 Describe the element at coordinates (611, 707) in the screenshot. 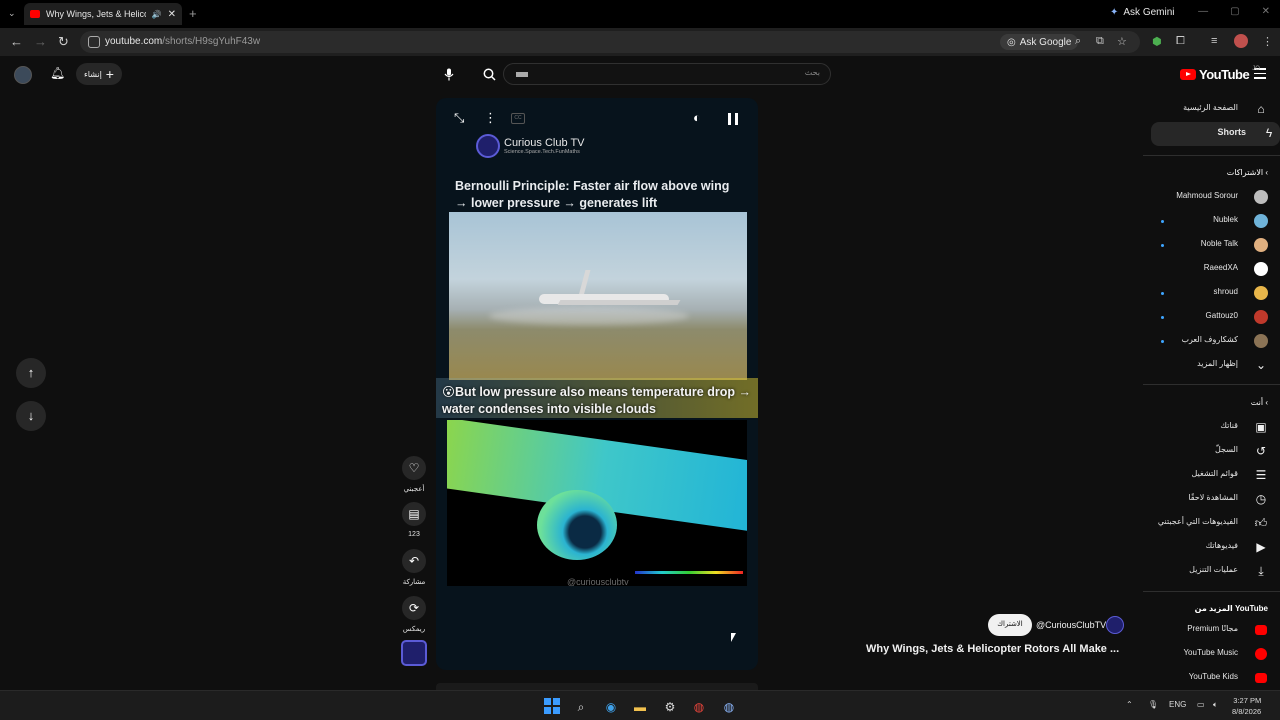

I see `edge-browser-icon: ◉` at that location.